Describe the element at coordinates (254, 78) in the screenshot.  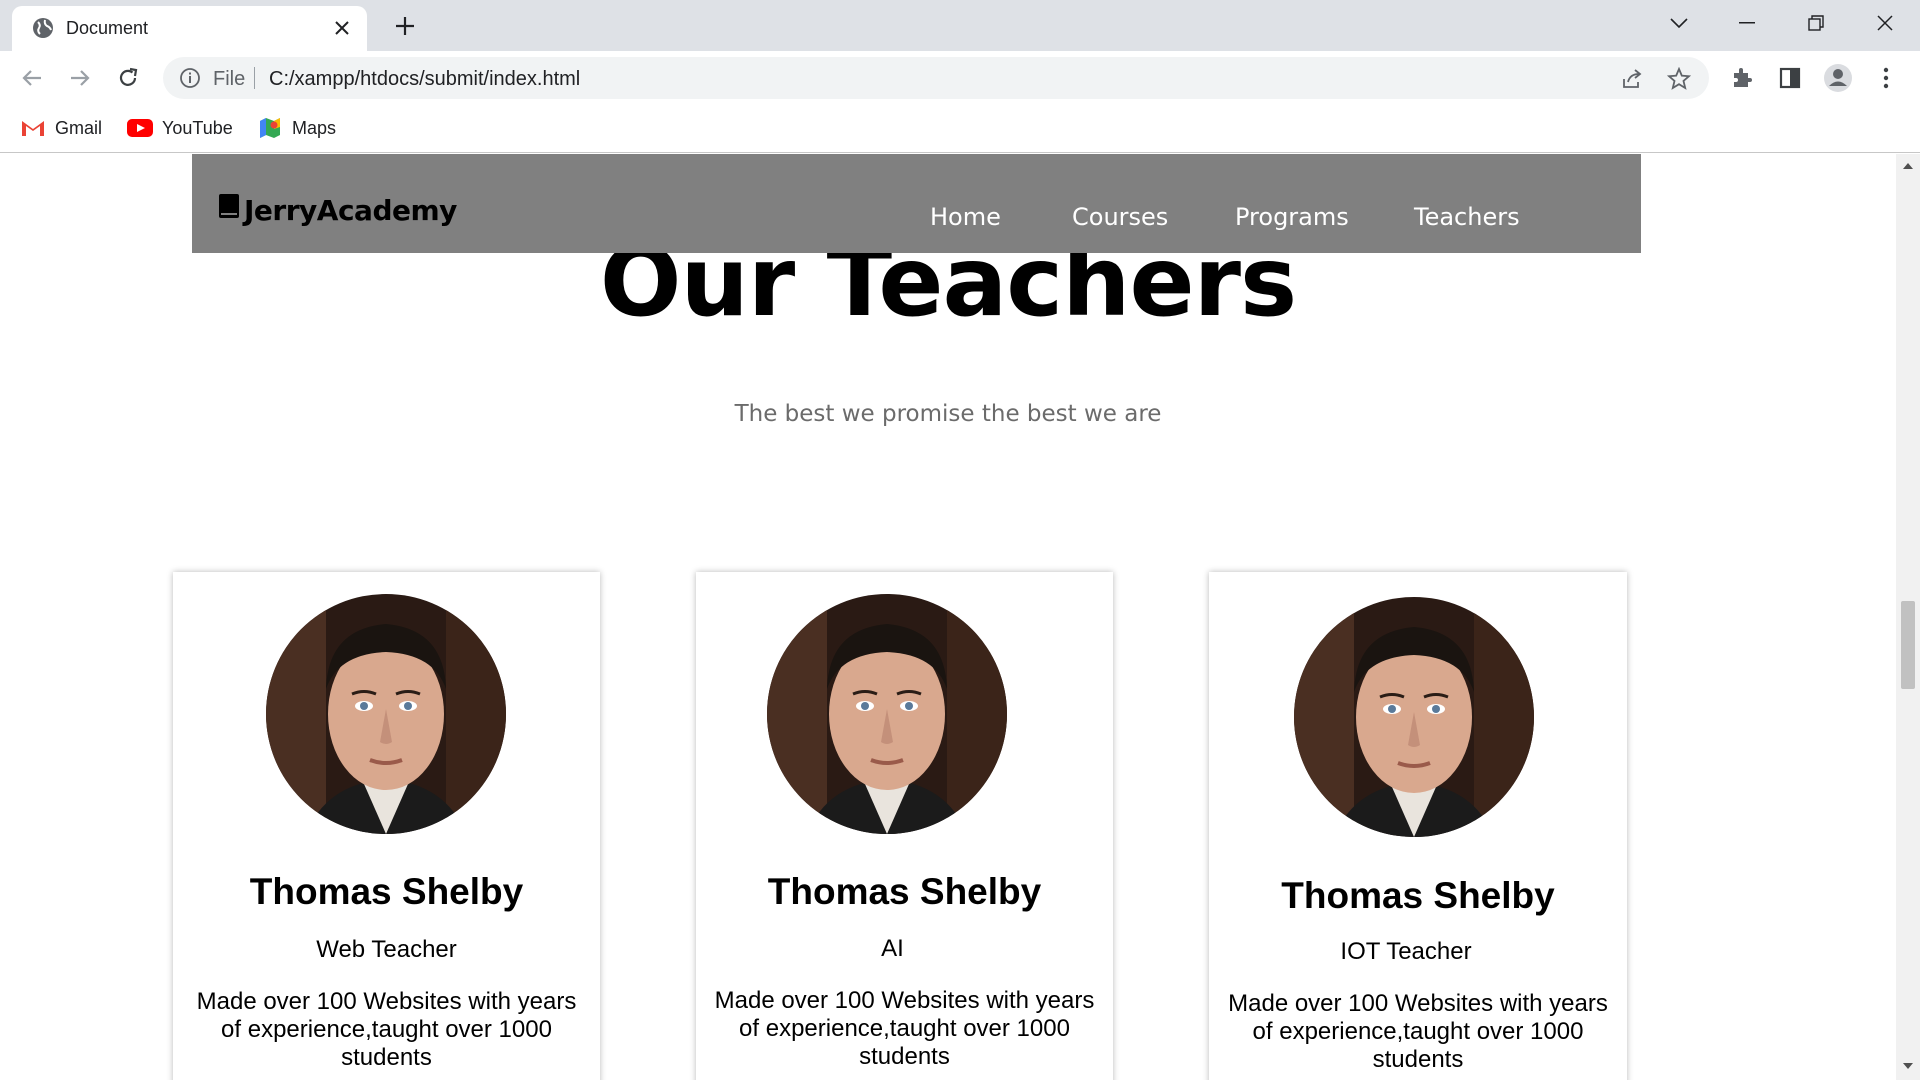
I see `divider` at that location.